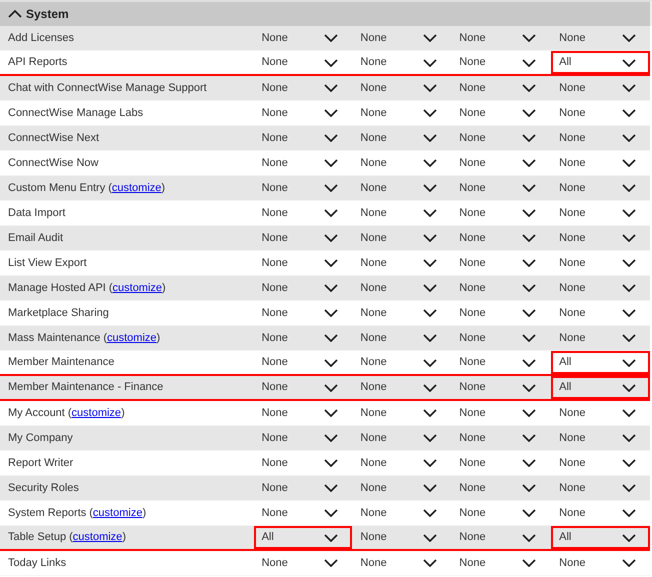  Describe the element at coordinates (123, 413) in the screenshot. I see `paren: )` at that location.